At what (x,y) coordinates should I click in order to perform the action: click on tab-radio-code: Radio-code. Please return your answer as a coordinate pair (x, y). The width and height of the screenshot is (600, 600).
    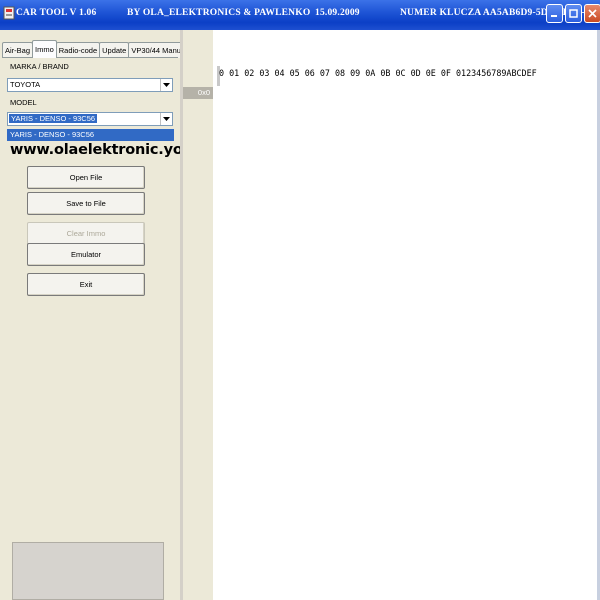
    Looking at the image, I should click on (78, 50).